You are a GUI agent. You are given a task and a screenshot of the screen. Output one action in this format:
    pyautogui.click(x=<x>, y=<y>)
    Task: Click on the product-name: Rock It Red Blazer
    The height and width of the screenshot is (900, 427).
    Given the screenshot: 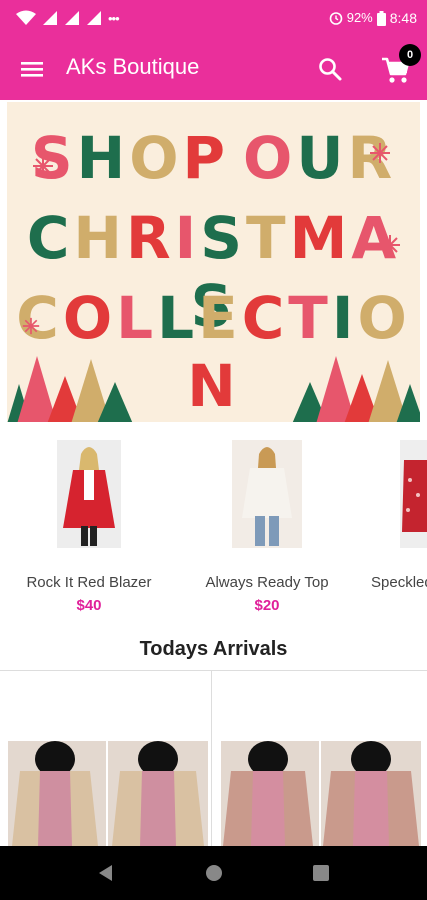 What is the action you would take?
    pyautogui.click(x=89, y=582)
    